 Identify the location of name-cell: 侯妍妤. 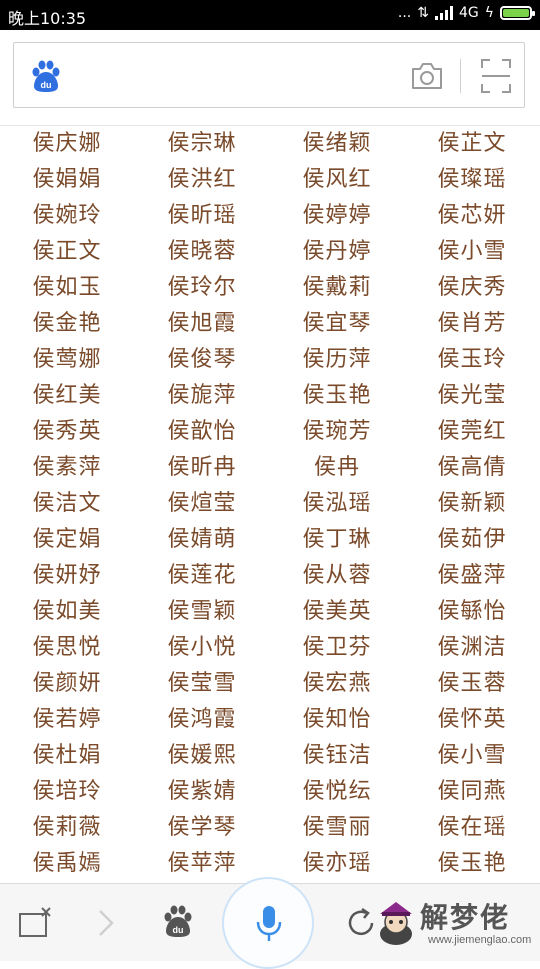
(67, 575).